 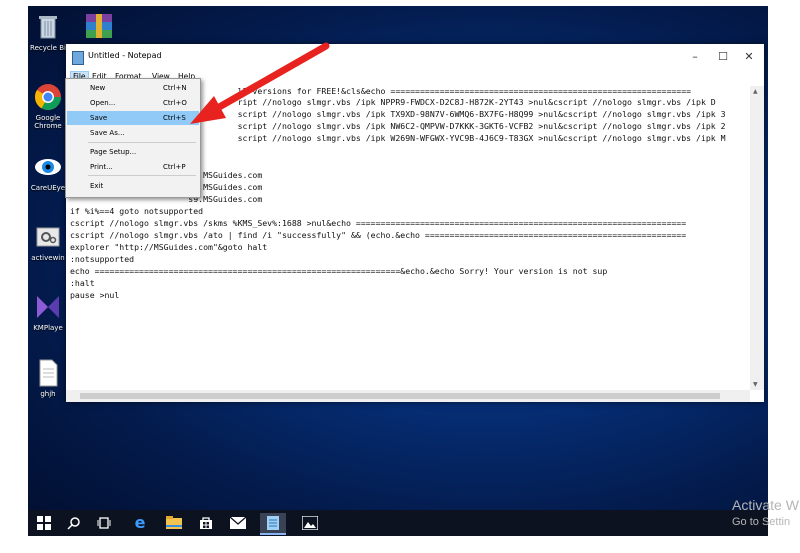 I want to click on menu-item-open: Open... Ctrl+O, so click(x=133, y=103).